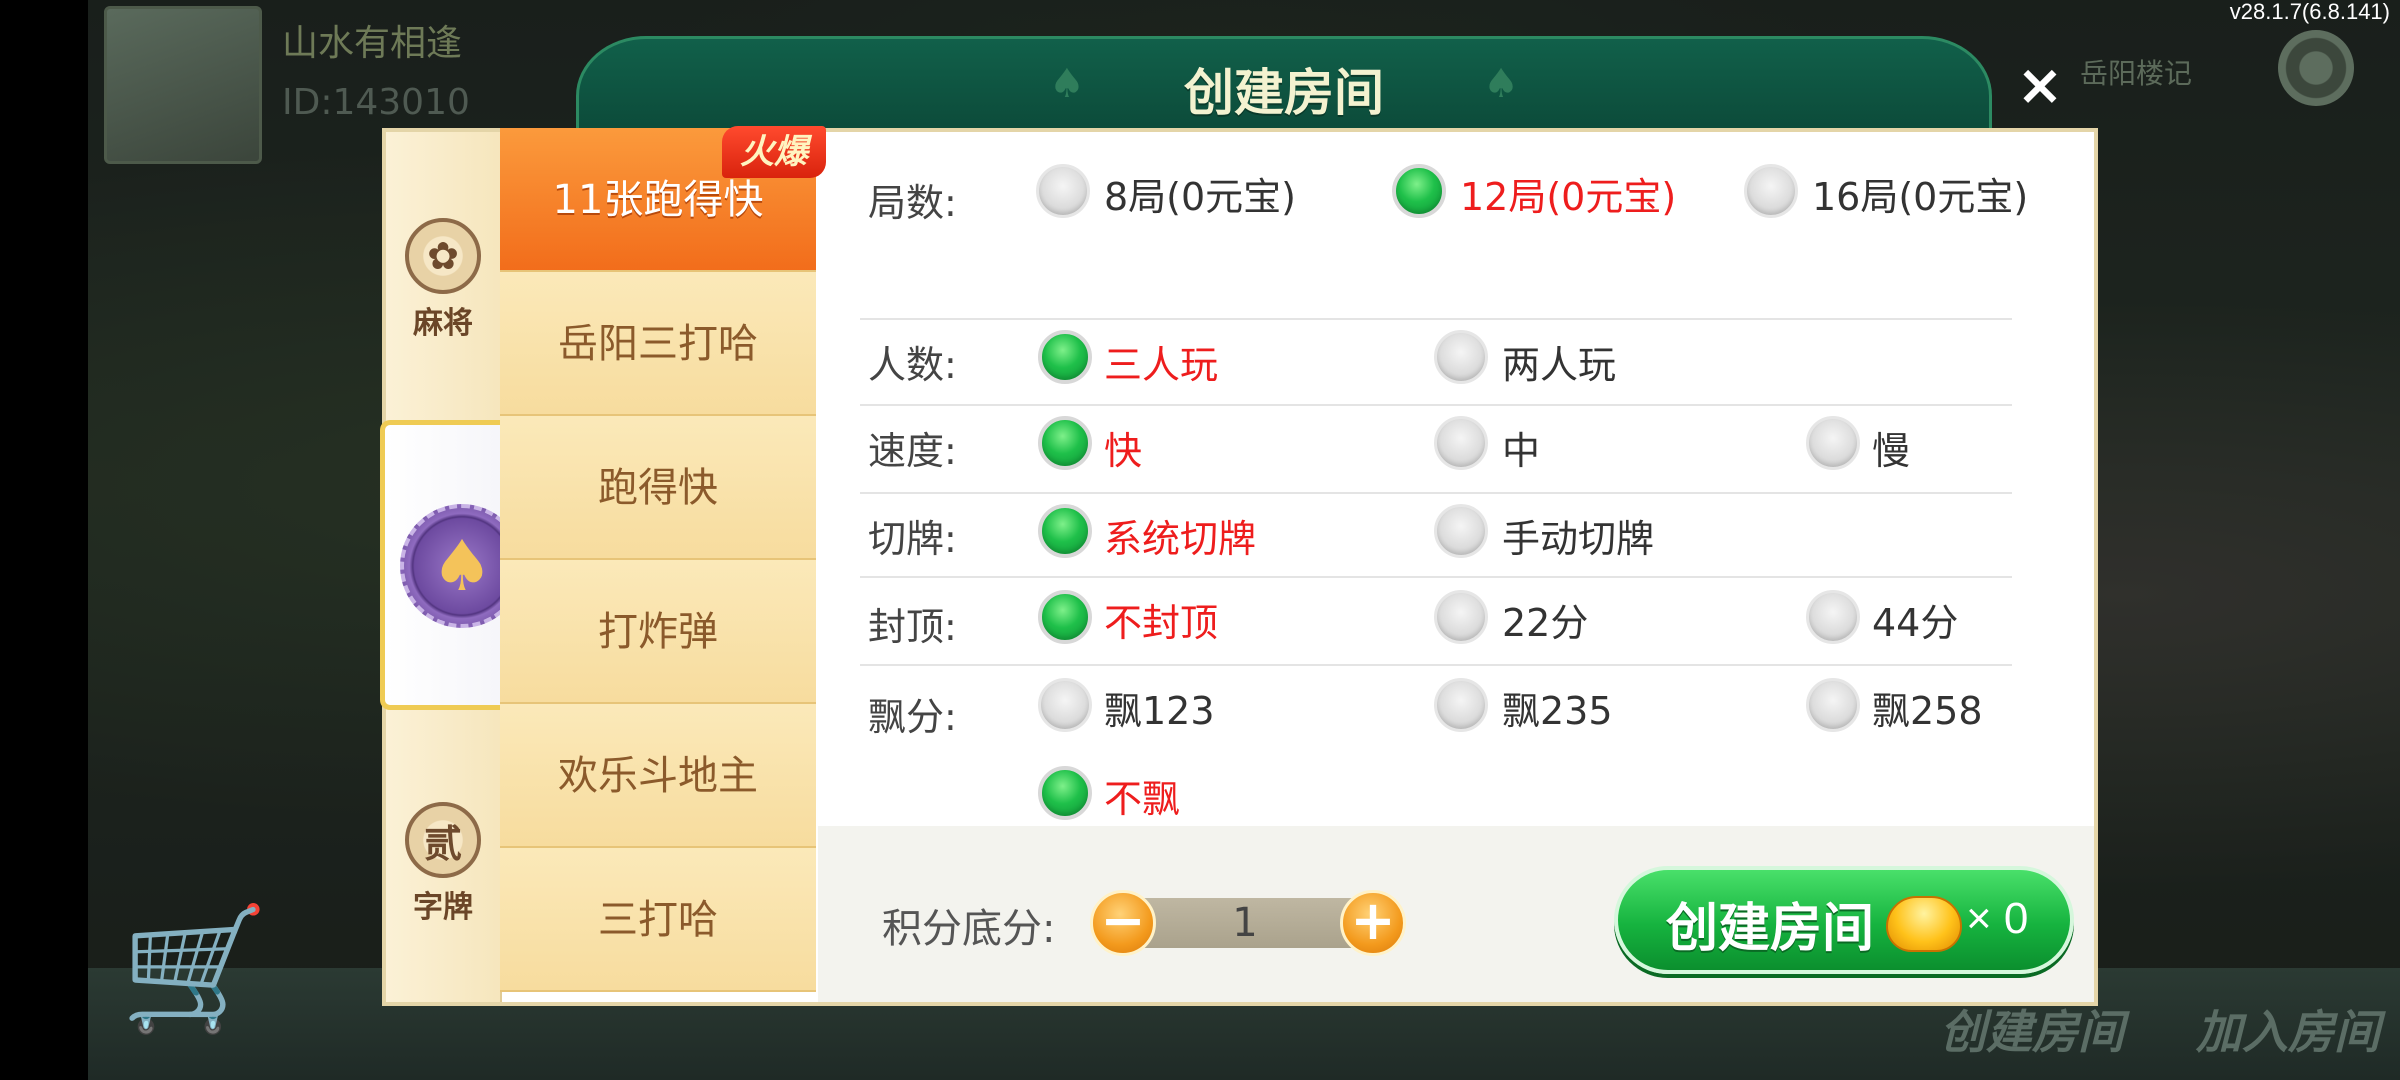  Describe the element at coordinates (183, 85) in the screenshot. I see `player-avatar` at that location.